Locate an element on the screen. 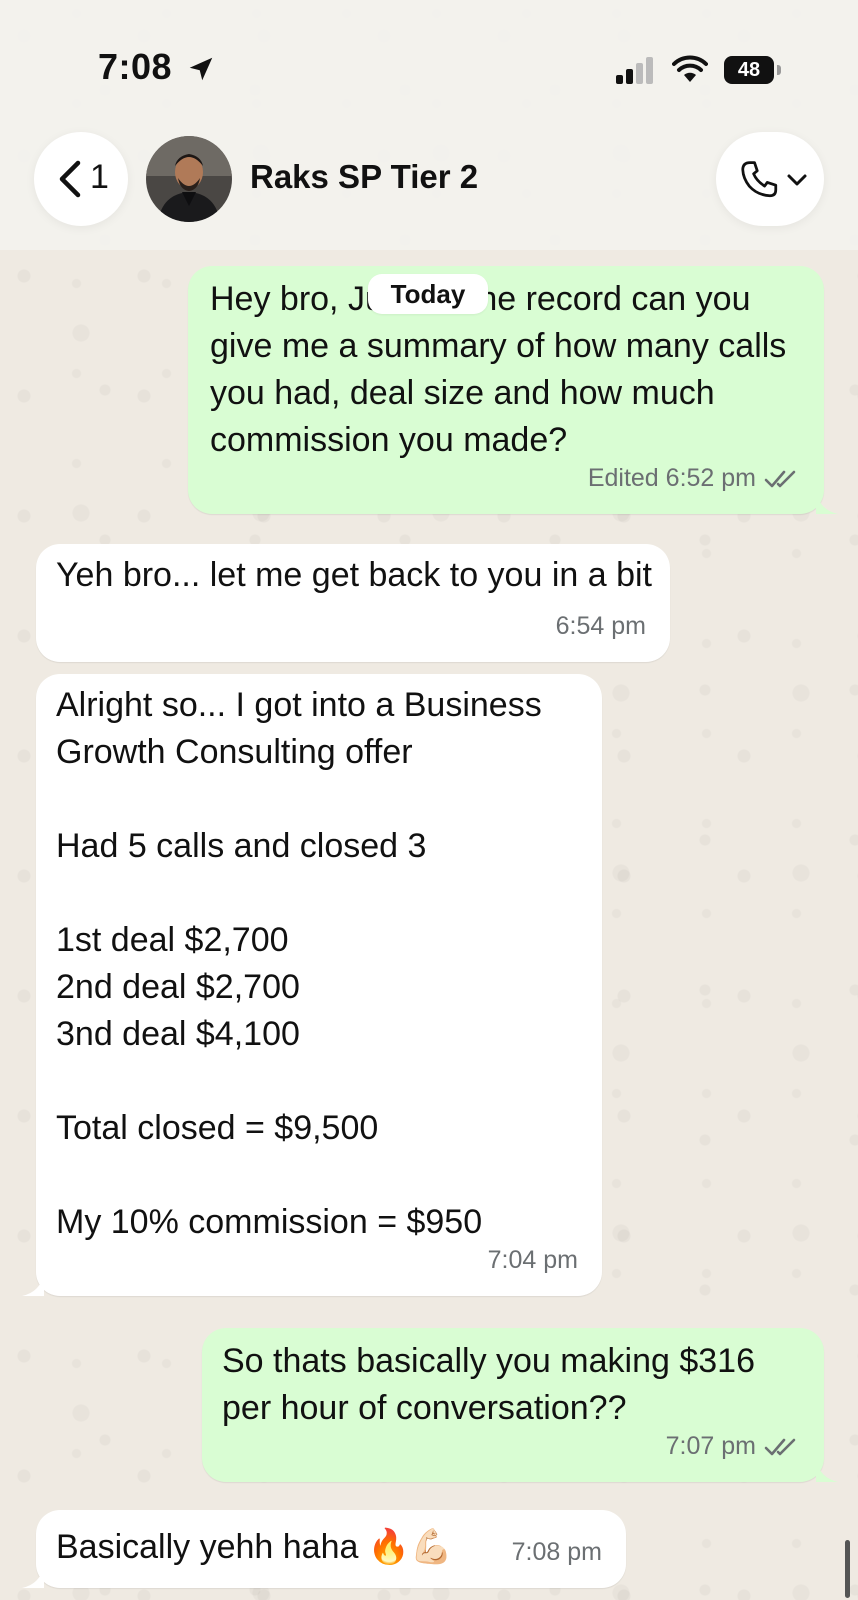 This screenshot has height=1600, width=858. avatar is located at coordinates (189, 179).